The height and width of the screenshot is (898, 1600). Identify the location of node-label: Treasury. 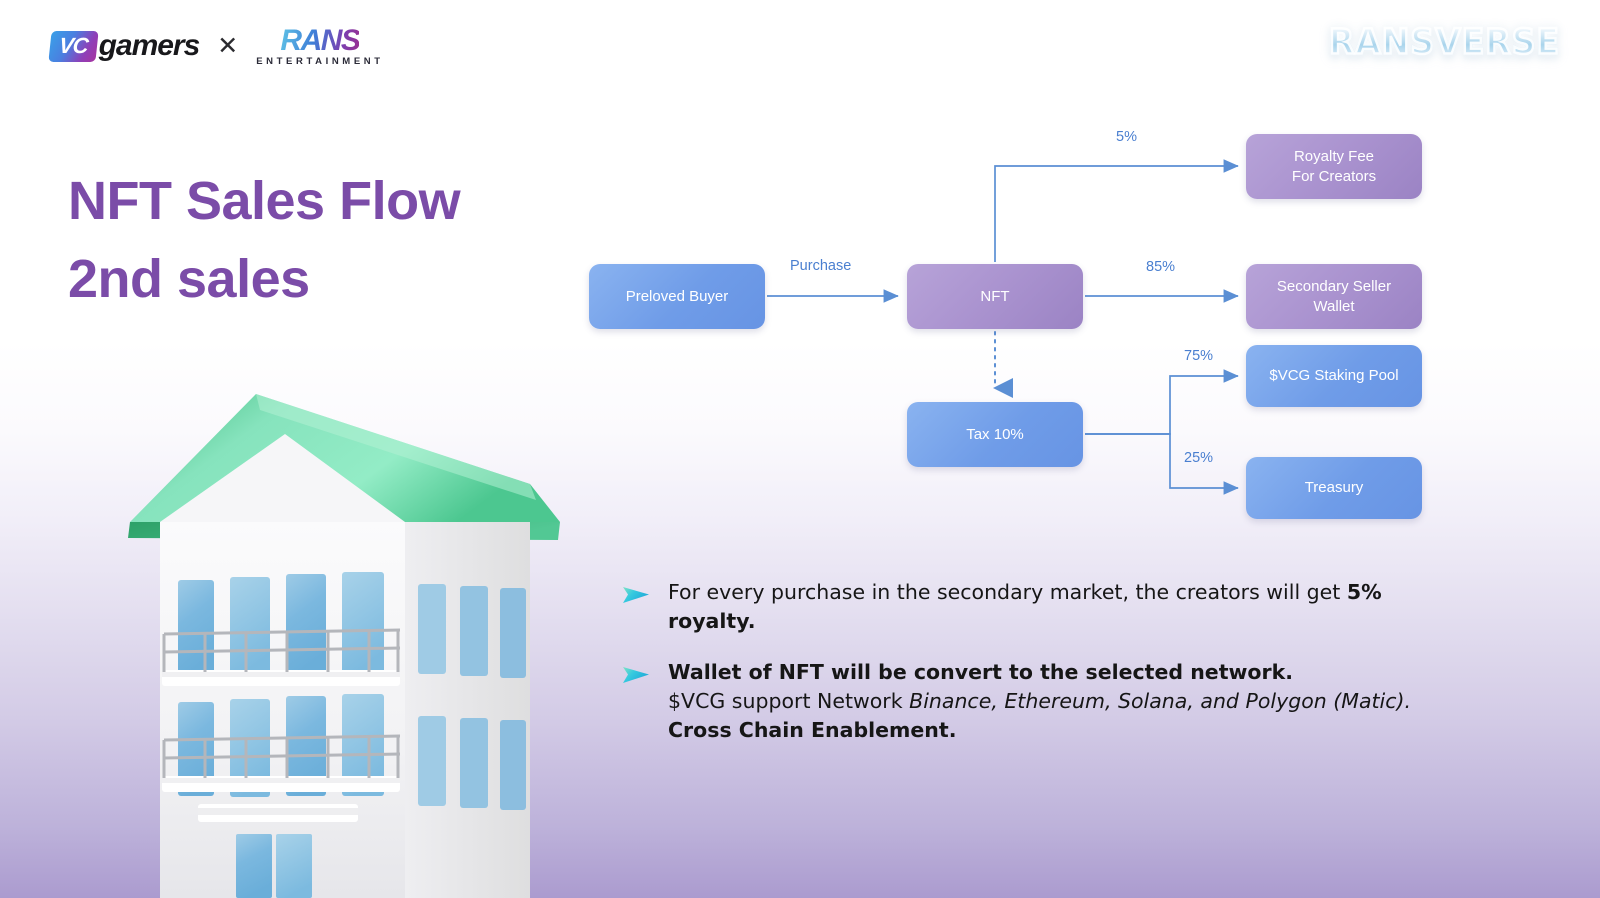
(1334, 488).